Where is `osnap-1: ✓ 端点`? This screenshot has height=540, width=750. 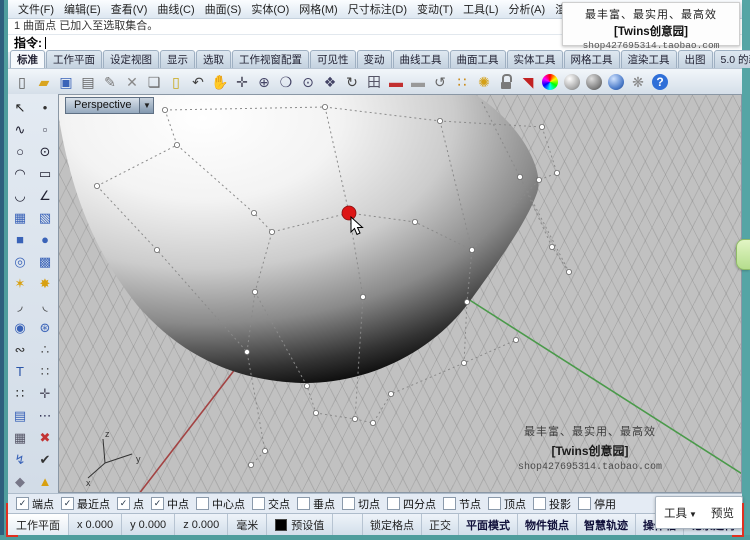 osnap-1: ✓ 端点 is located at coordinates (35, 504).